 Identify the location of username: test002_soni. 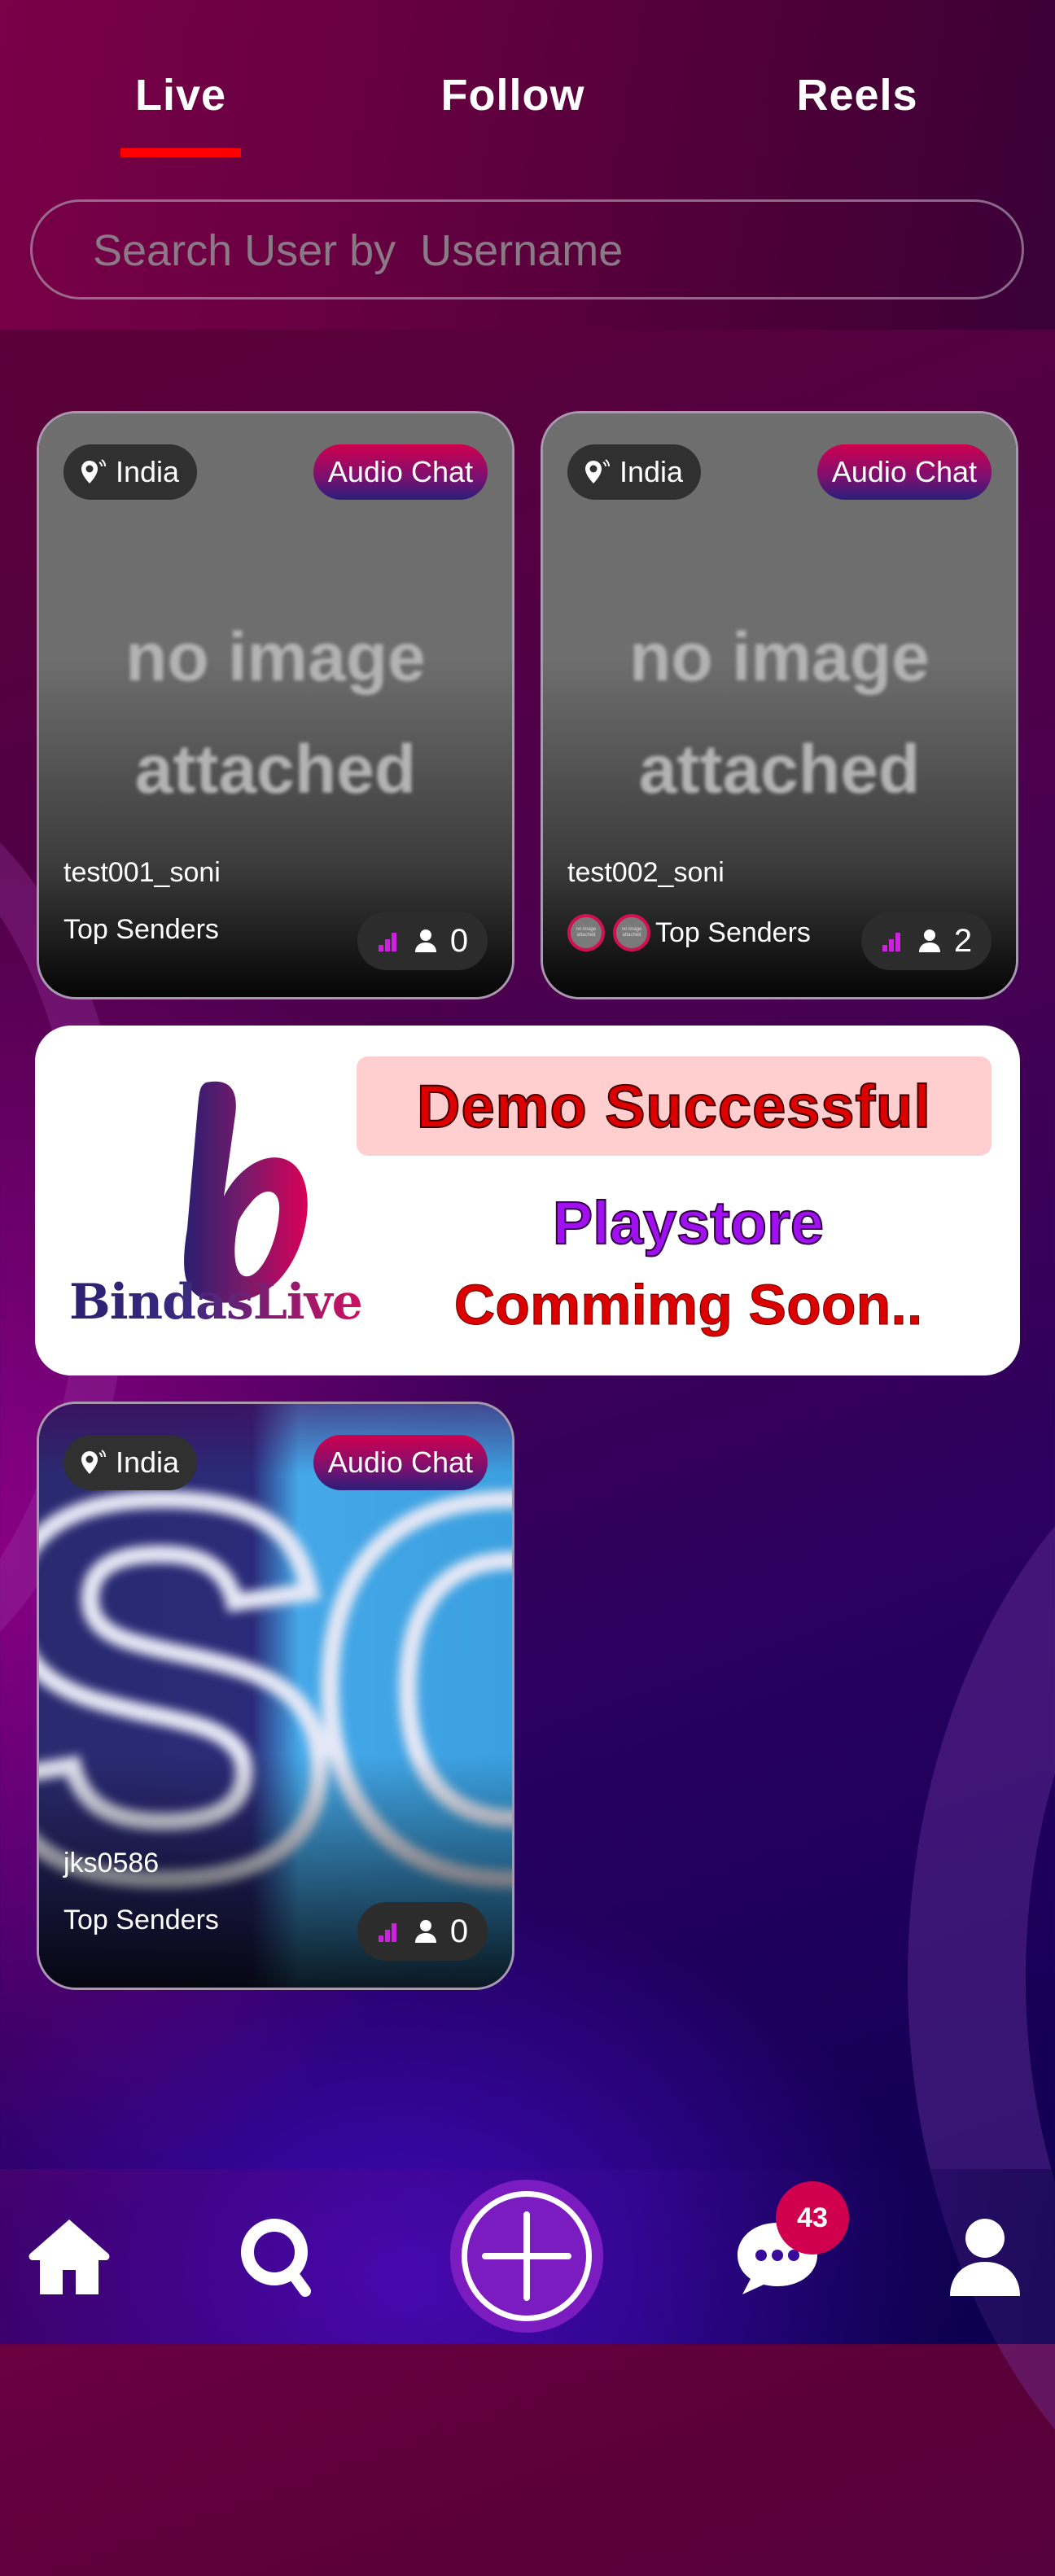
(645, 872).